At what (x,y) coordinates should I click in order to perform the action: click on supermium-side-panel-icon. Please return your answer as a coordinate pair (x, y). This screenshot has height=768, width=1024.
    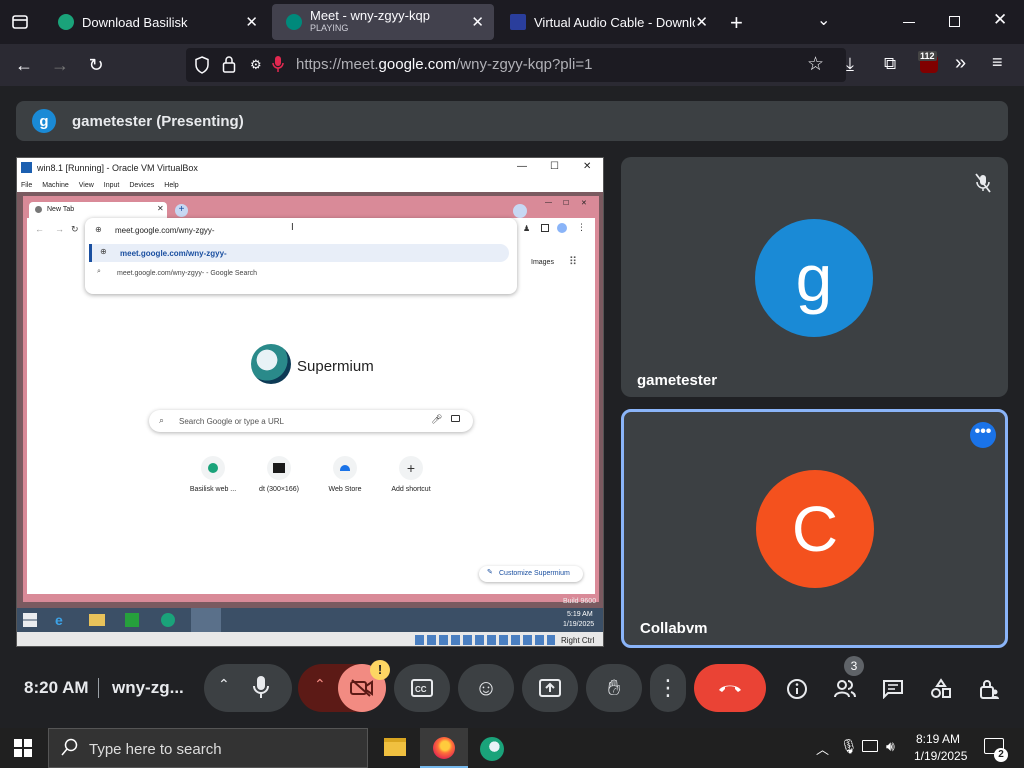
    Looking at the image, I should click on (545, 228).